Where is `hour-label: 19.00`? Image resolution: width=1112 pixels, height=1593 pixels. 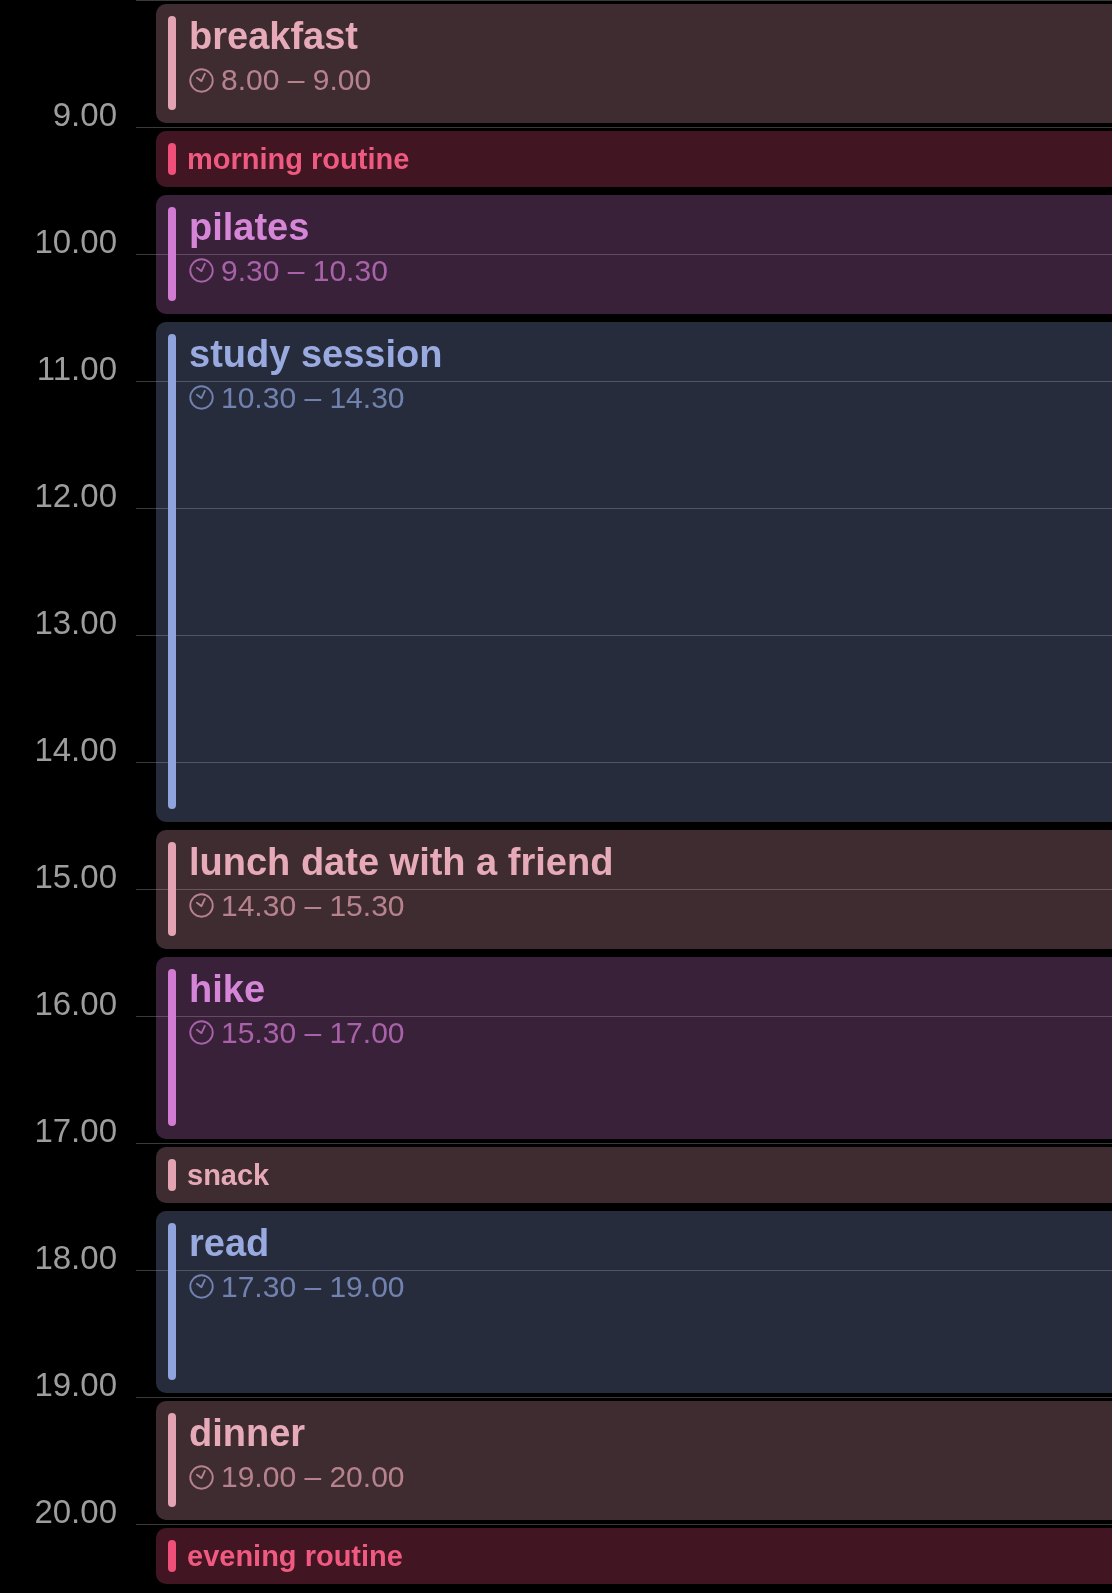
hour-label: 19.00 is located at coordinates (75, 1384).